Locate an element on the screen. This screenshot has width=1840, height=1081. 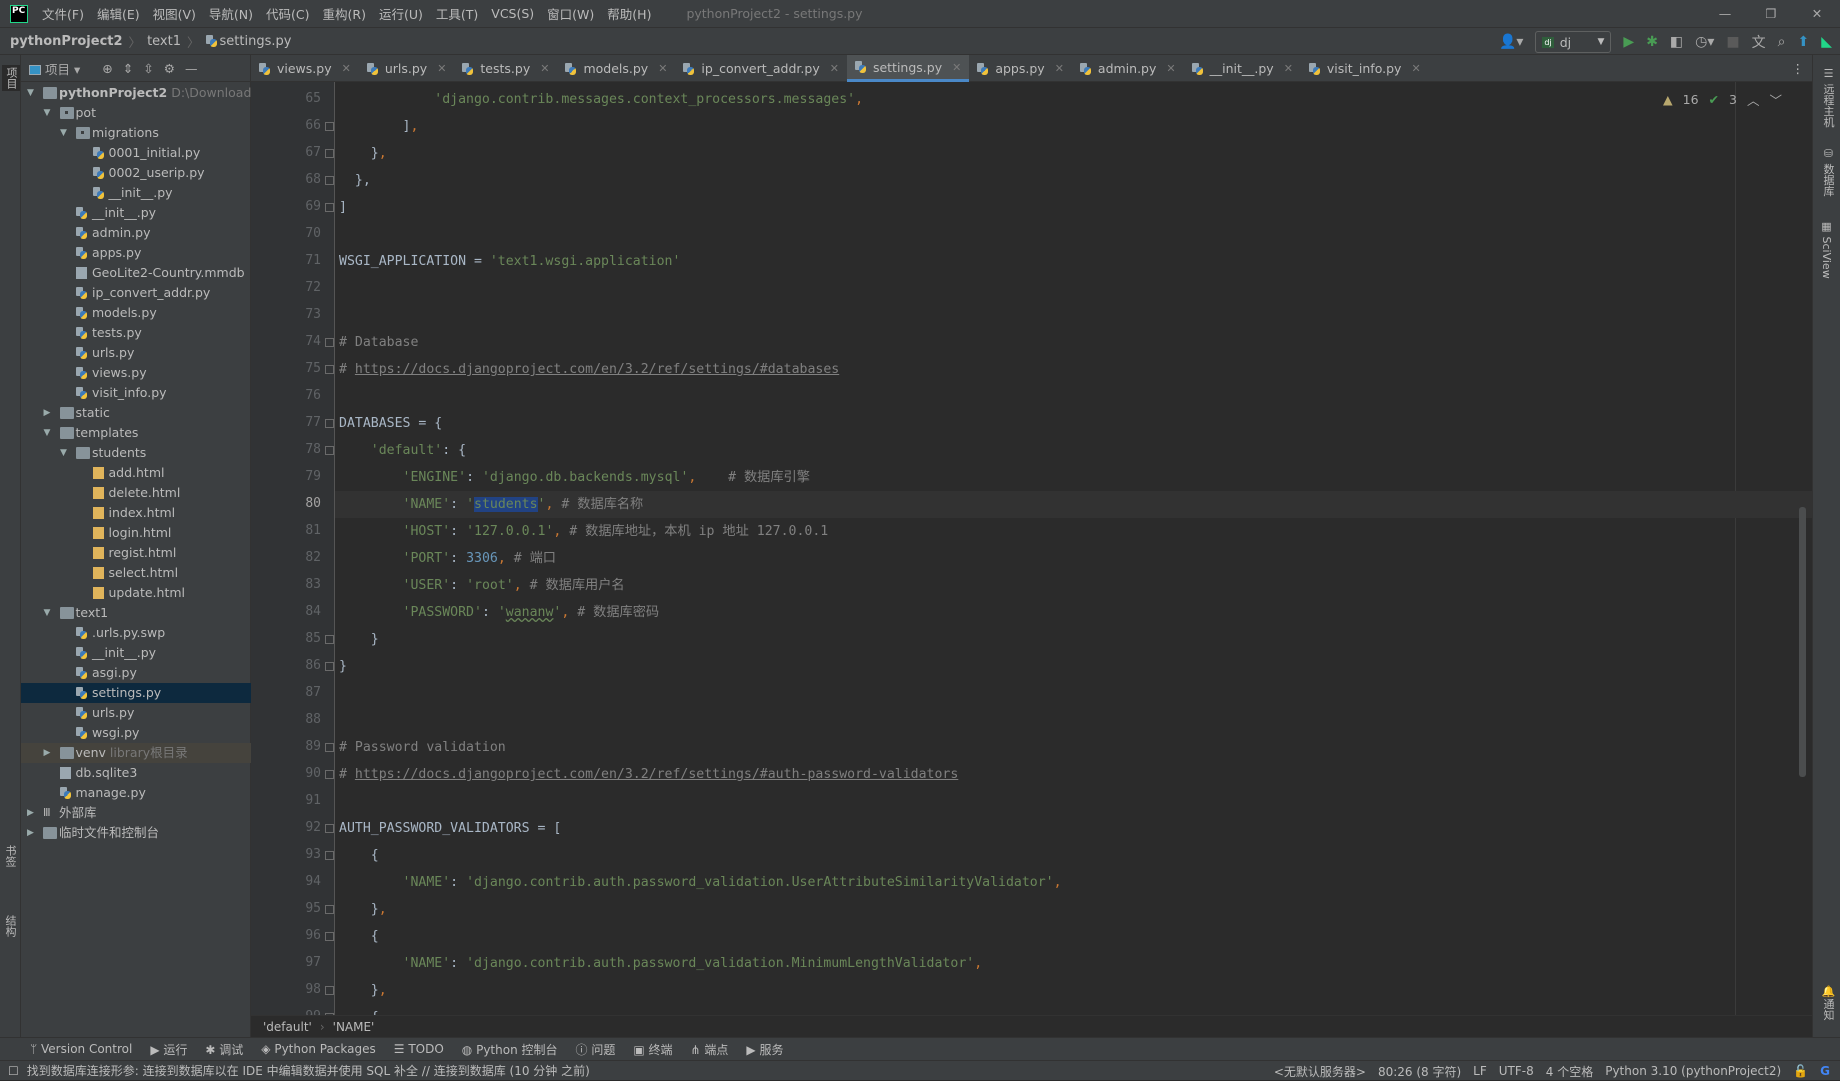
locate-icon: ⊕ is located at coordinates (107, 68).